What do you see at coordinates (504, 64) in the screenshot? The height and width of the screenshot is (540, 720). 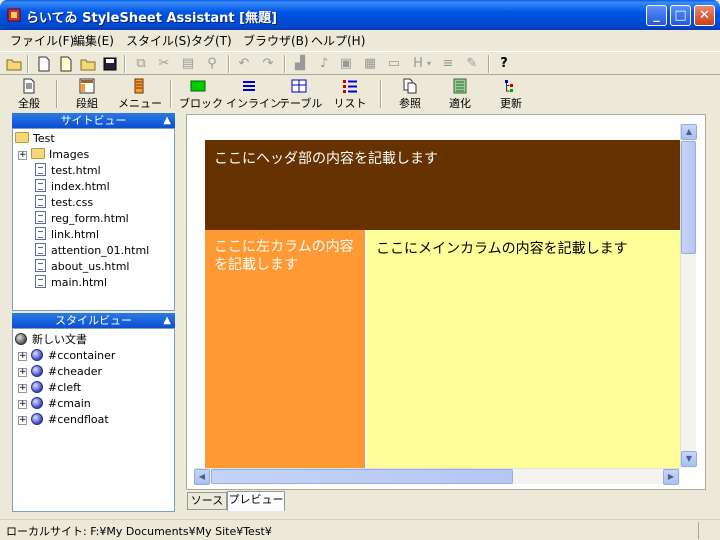 I see `help-icon: ?` at bounding box center [504, 64].